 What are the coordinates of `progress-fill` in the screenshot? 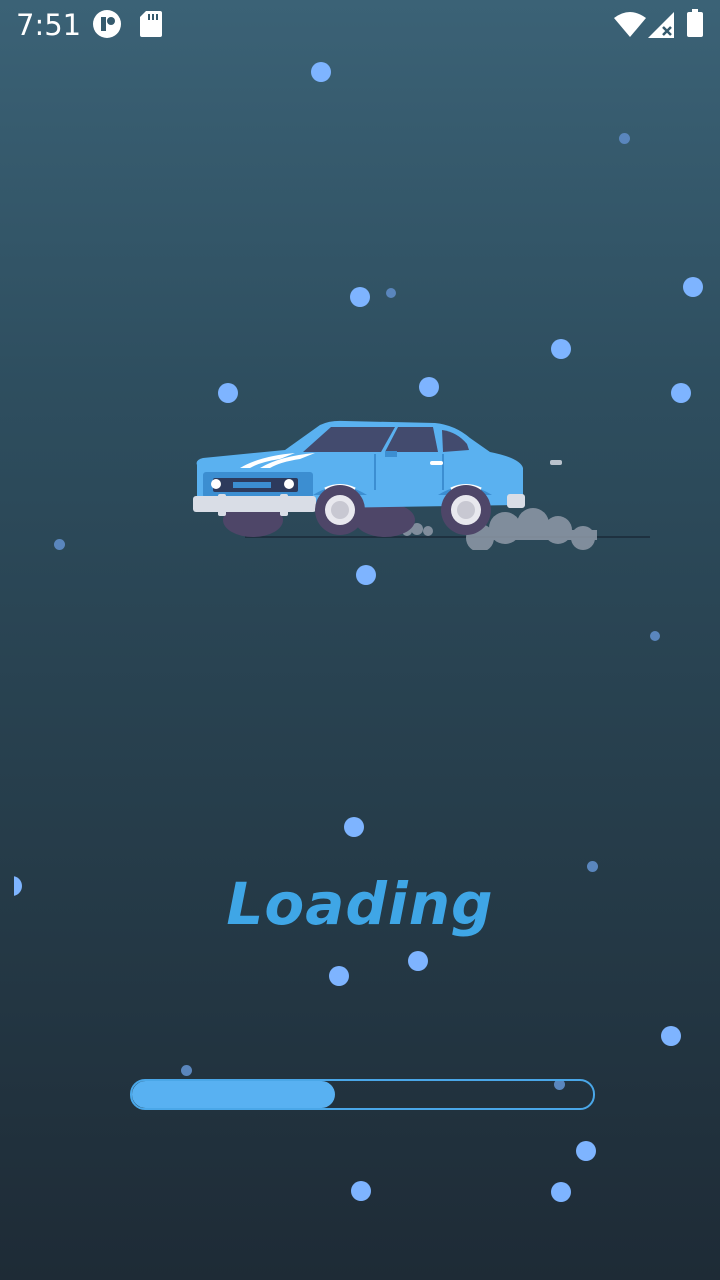 It's located at (233, 1094).